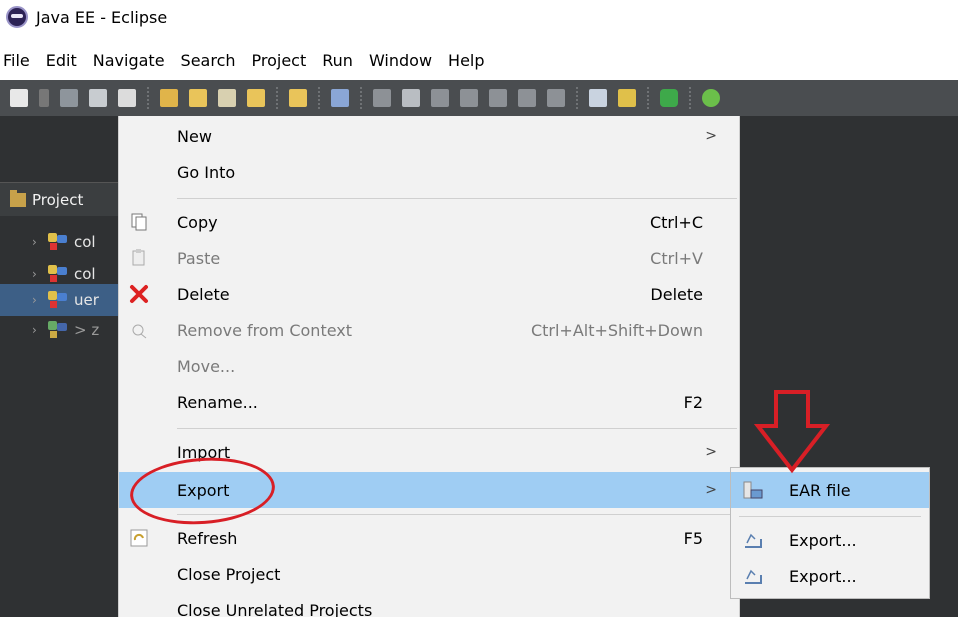 This screenshot has height=617, width=958. Describe the element at coordinates (60, 300) in the screenshot. I see `tree-item-selected: › uer` at that location.